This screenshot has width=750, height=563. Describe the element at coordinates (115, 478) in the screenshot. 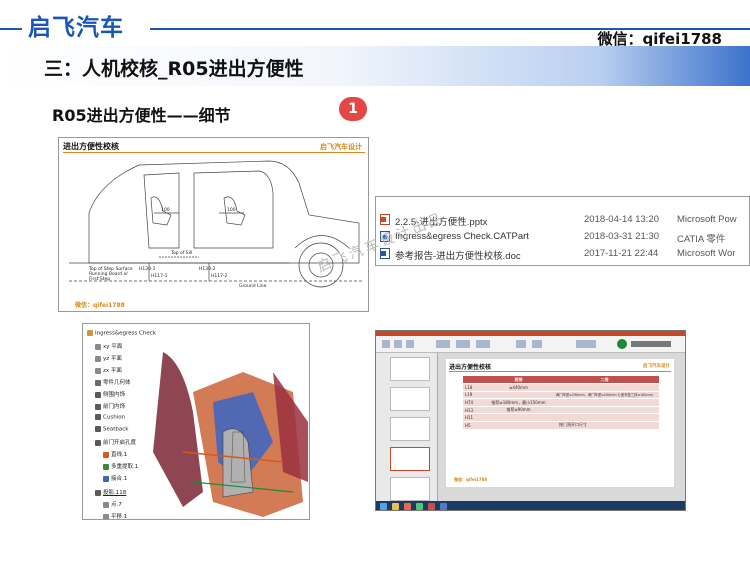

I see `tree-item: 接合.1` at that location.